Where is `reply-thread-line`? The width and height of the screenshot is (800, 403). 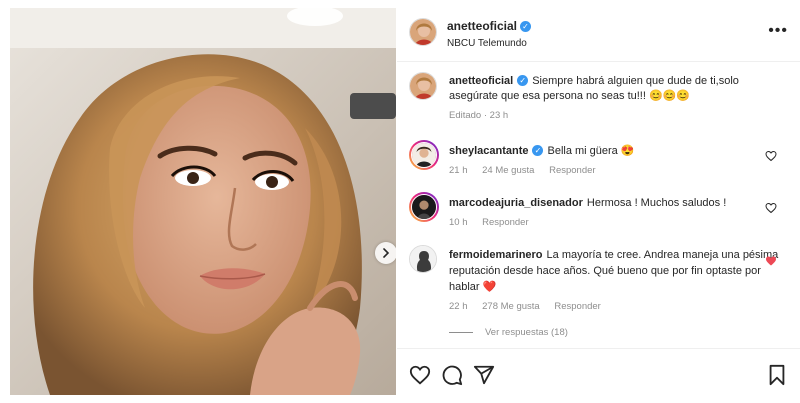 reply-thread-line is located at coordinates (461, 332).